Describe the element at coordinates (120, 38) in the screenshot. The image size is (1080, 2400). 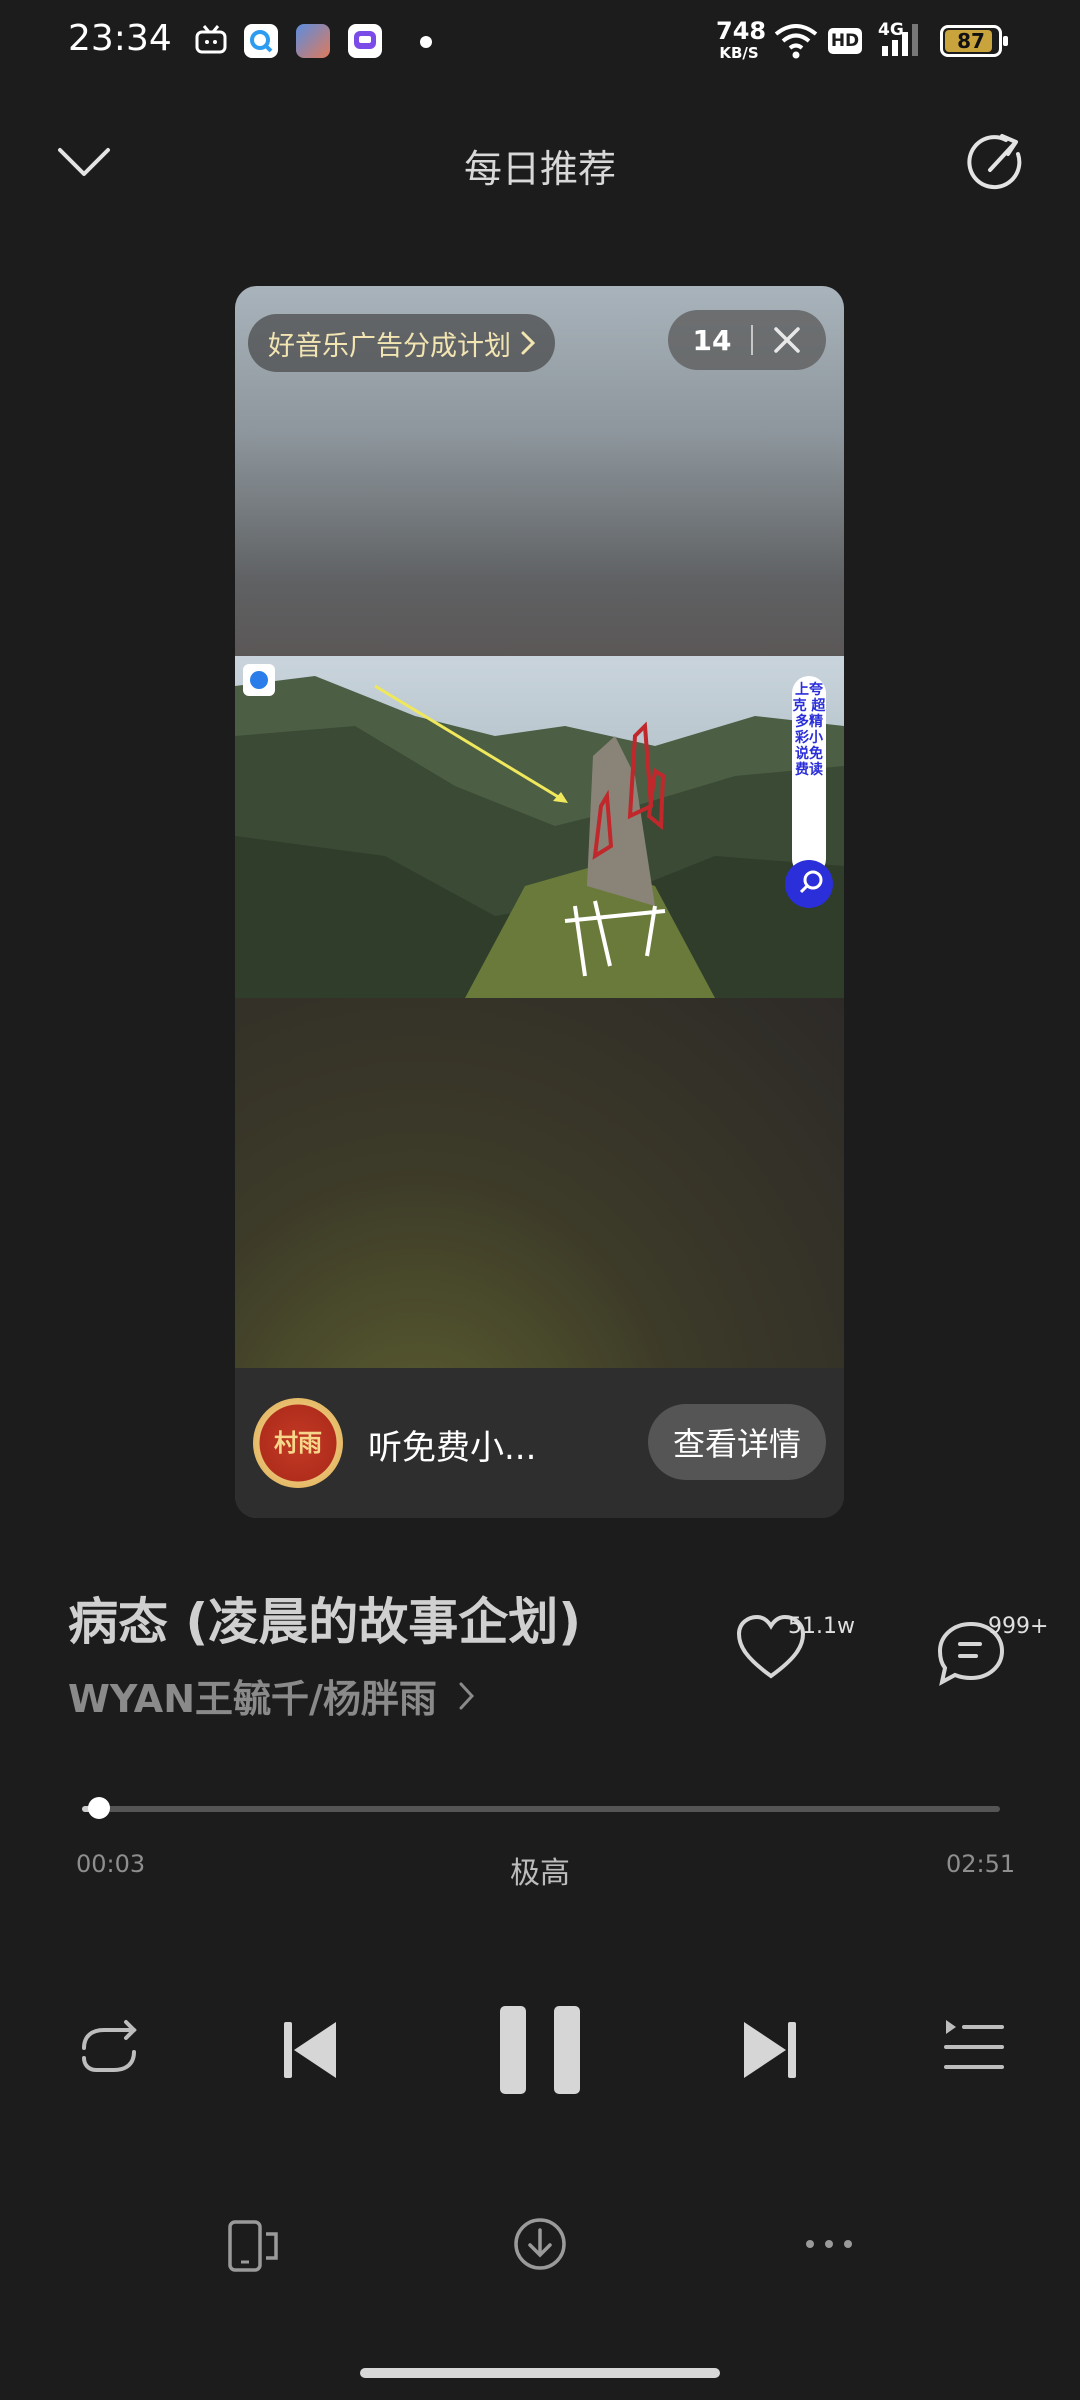
I see `status-time: 23:34` at that location.